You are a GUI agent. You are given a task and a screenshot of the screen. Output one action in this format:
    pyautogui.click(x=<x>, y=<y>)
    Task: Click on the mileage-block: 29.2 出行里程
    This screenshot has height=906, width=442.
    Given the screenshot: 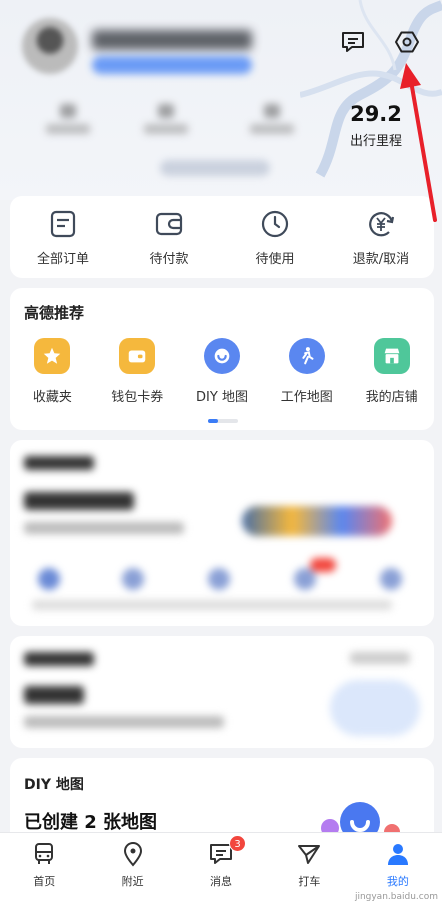 What is the action you would take?
    pyautogui.click(x=376, y=125)
    